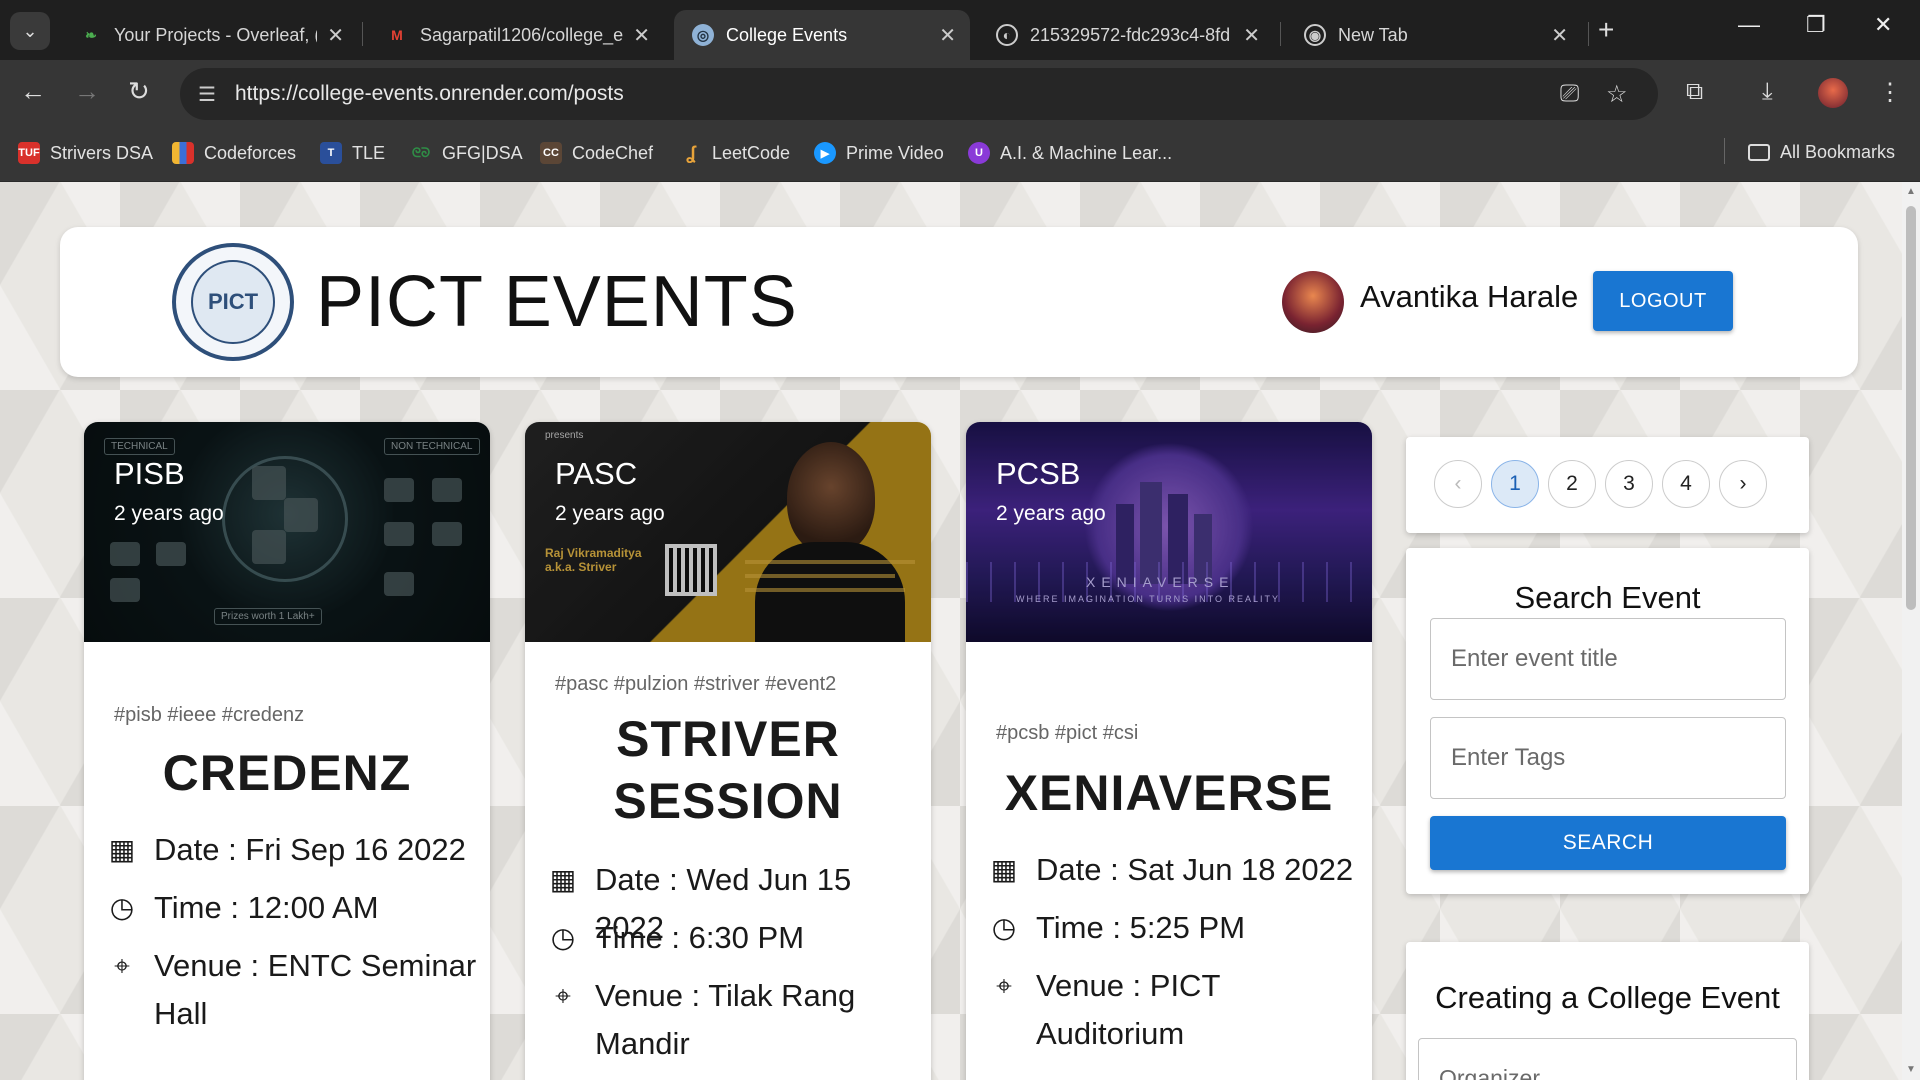 This screenshot has height=1080, width=1920. I want to click on title-field, so click(1608, 659).